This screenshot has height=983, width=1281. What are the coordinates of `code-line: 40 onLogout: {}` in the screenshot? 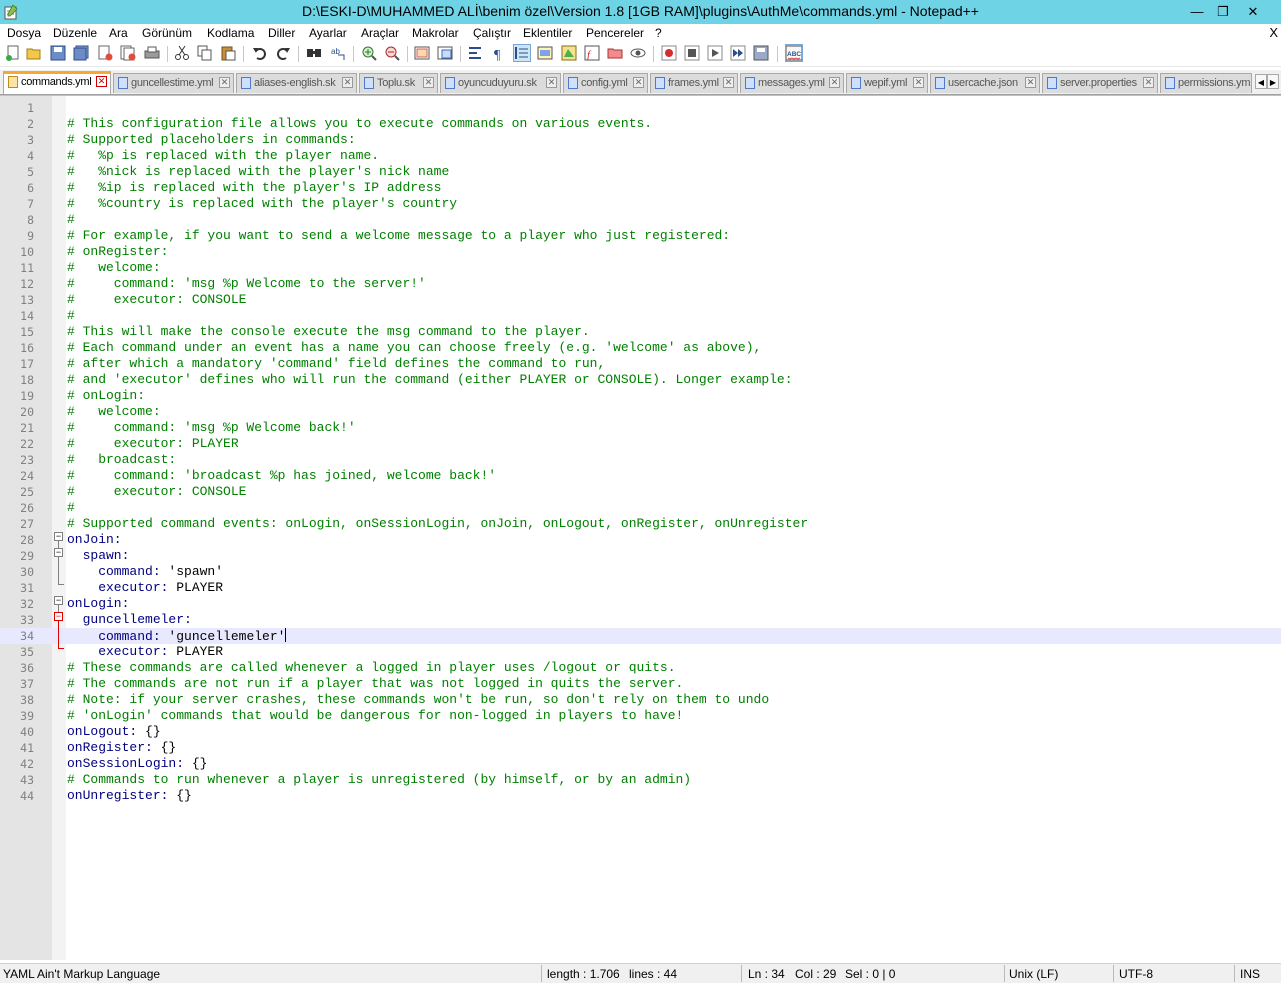 It's located at (640, 732).